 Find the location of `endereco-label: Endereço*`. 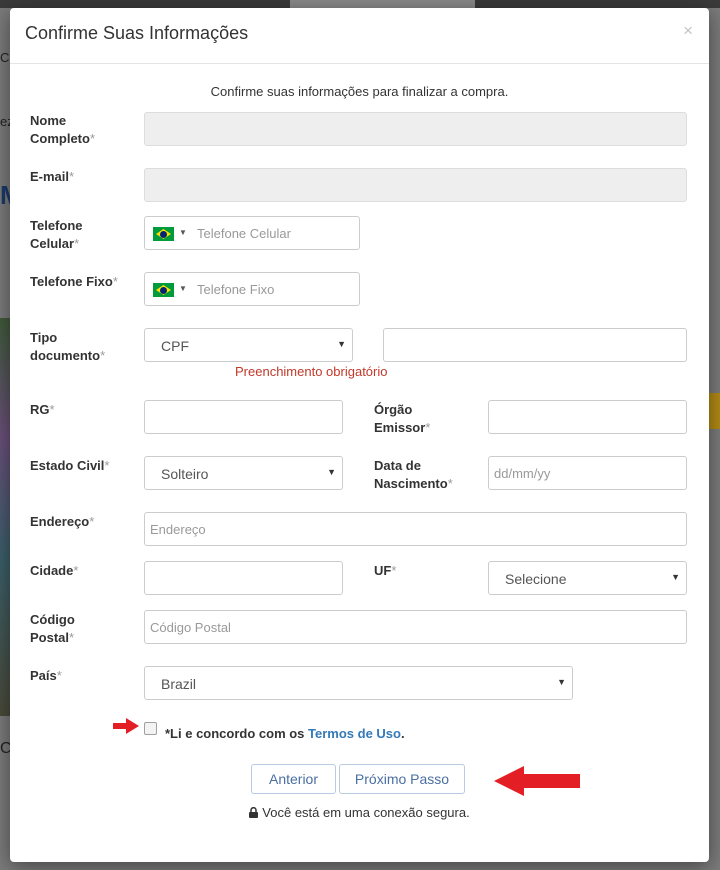

endereco-label: Endereço* is located at coordinates (62, 522).